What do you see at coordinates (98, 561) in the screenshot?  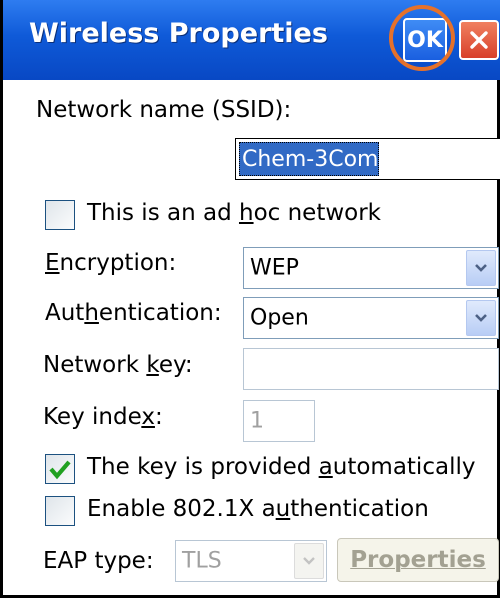 I see `eap-type-label: EAP type:` at bounding box center [98, 561].